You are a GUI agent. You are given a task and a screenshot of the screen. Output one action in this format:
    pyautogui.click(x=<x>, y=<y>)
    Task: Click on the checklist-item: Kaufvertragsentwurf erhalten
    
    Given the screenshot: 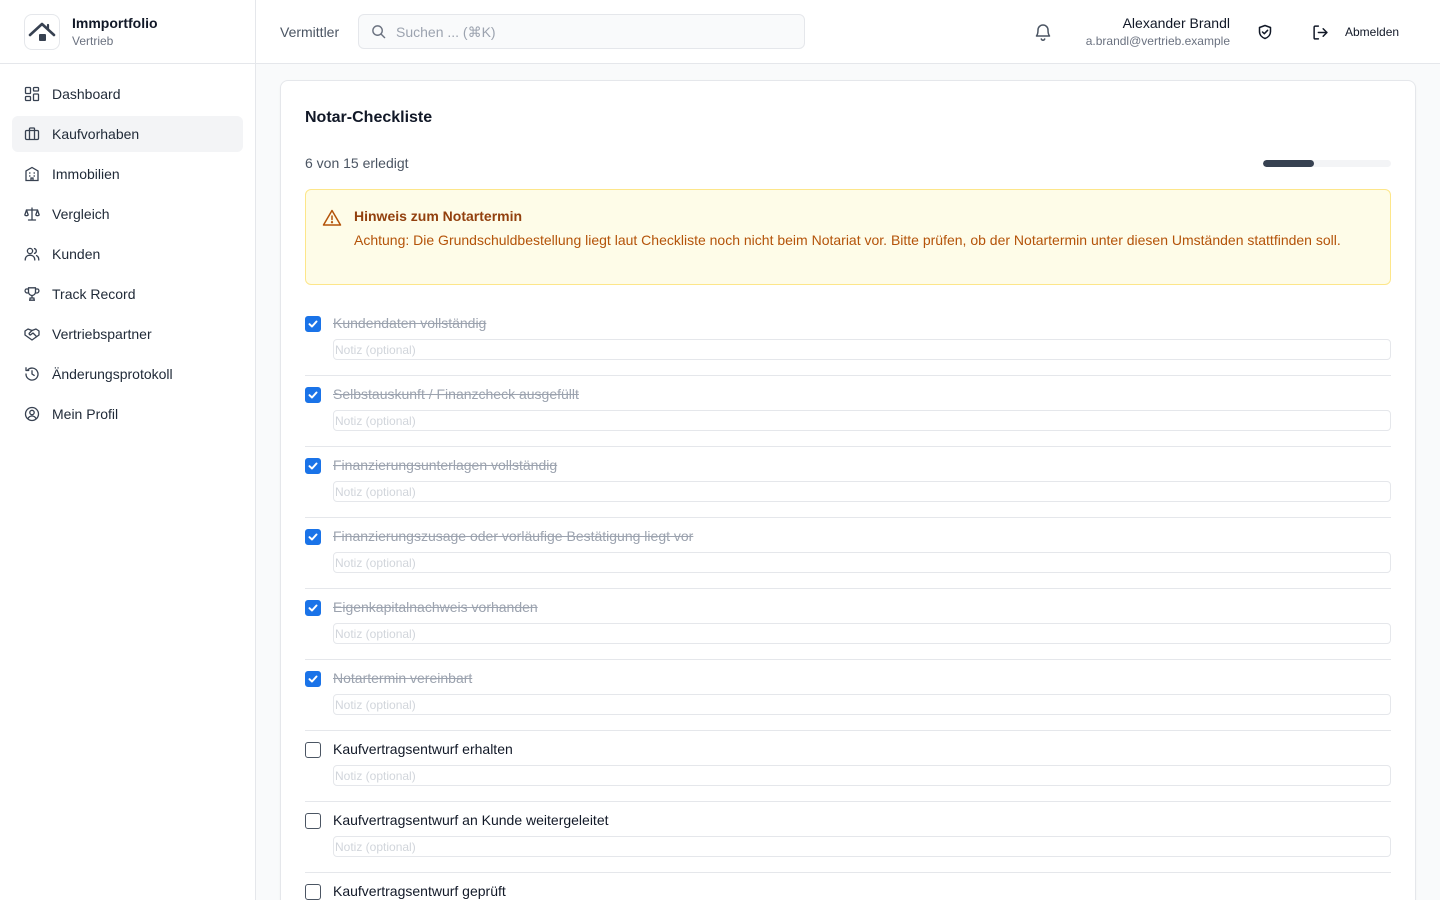 What is the action you would take?
    pyautogui.click(x=848, y=766)
    